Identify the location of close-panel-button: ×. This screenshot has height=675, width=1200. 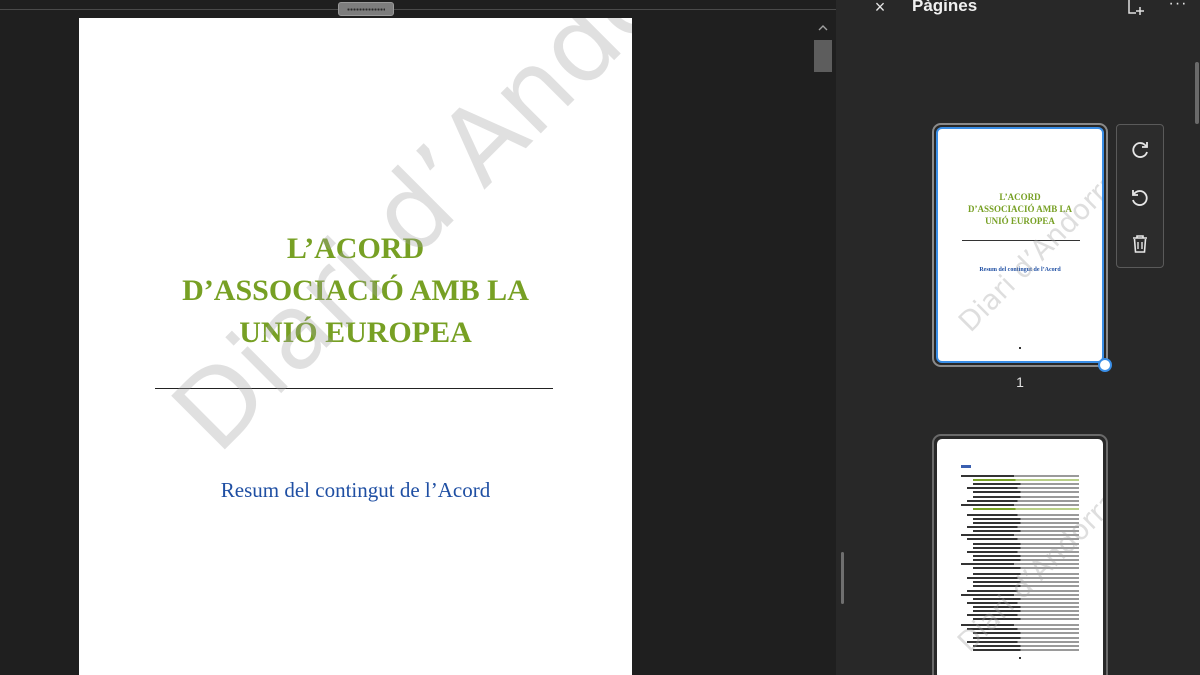
(880, 10).